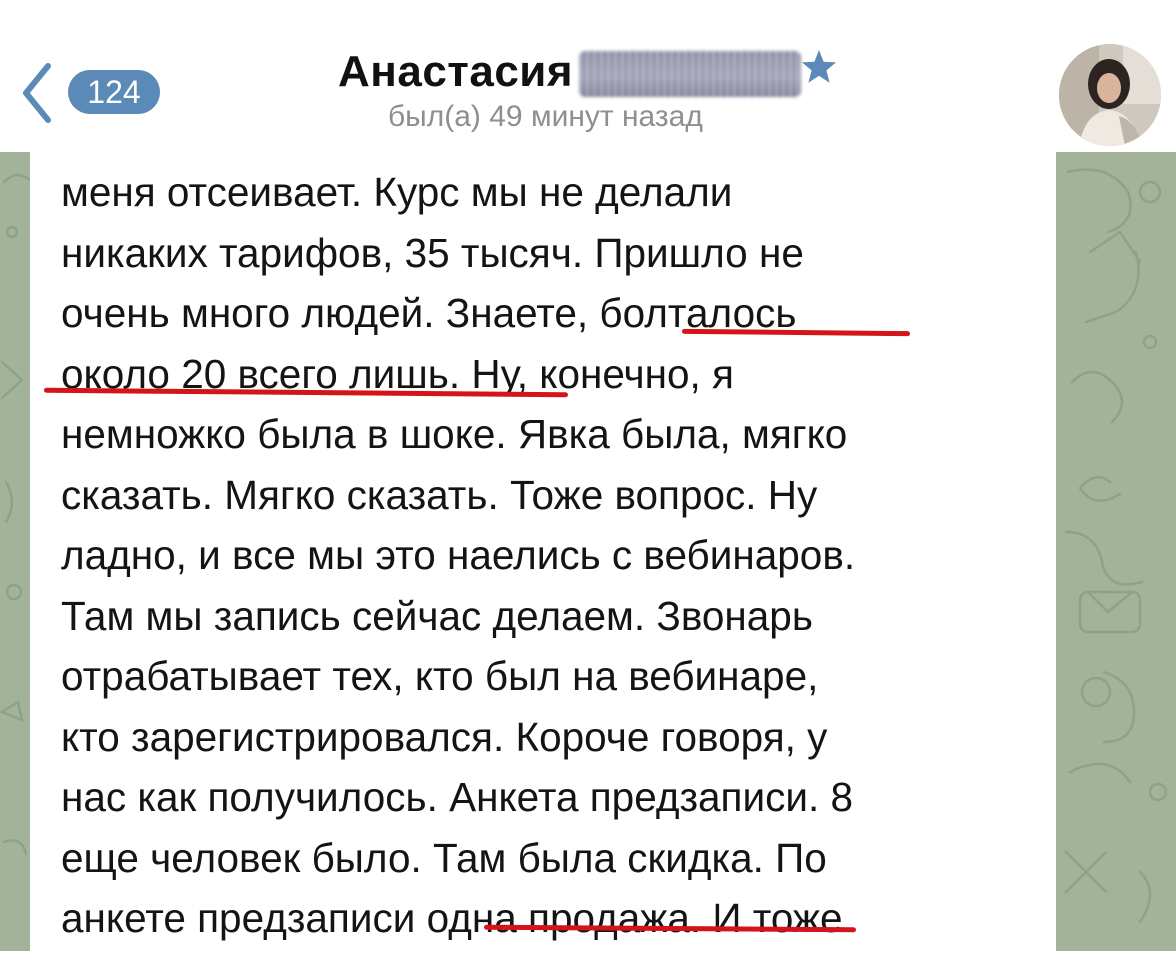 The height and width of the screenshot is (972, 1176). Describe the element at coordinates (457, 797) in the screenshot. I see `message-line: нас как получилось. Анкета предзаписи. 8` at that location.